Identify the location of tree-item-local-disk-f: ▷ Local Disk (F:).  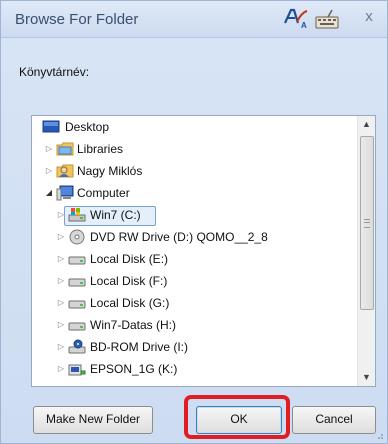
(195, 281).